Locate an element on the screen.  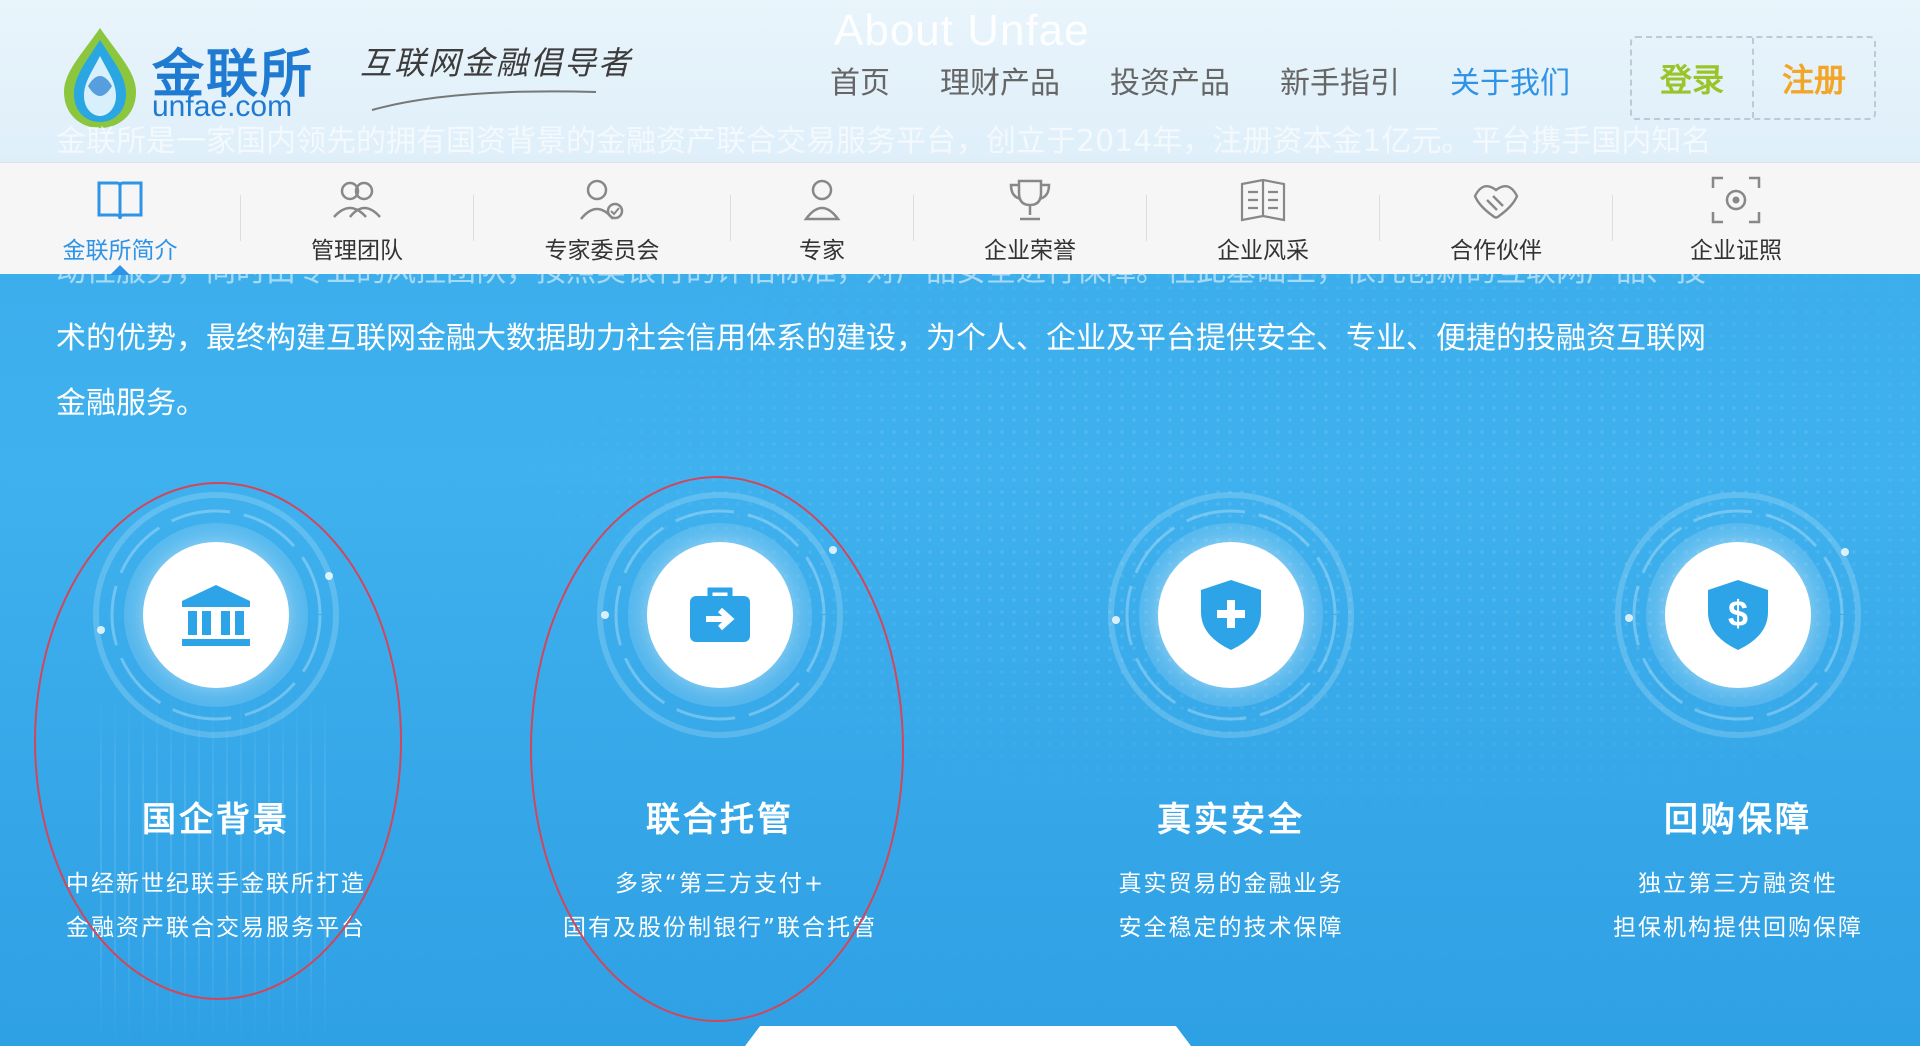
nav-wealth-products: 理财产品 is located at coordinates (1000, 80).